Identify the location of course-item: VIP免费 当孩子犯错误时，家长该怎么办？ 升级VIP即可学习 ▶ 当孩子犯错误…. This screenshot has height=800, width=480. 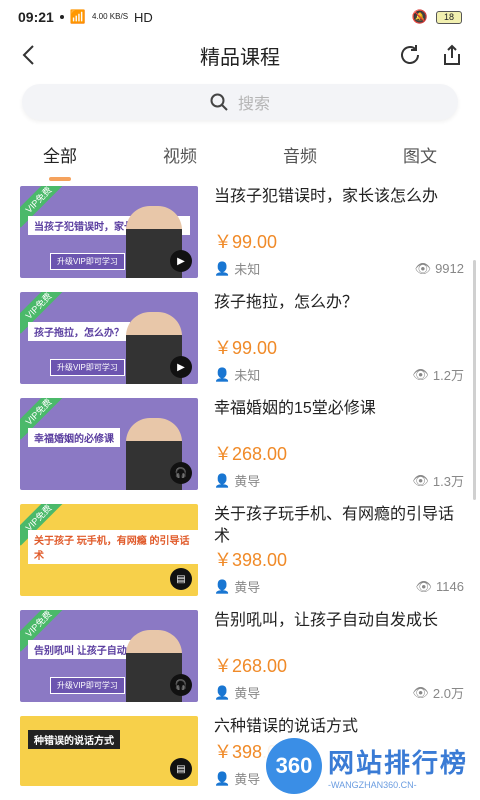
(242, 235).